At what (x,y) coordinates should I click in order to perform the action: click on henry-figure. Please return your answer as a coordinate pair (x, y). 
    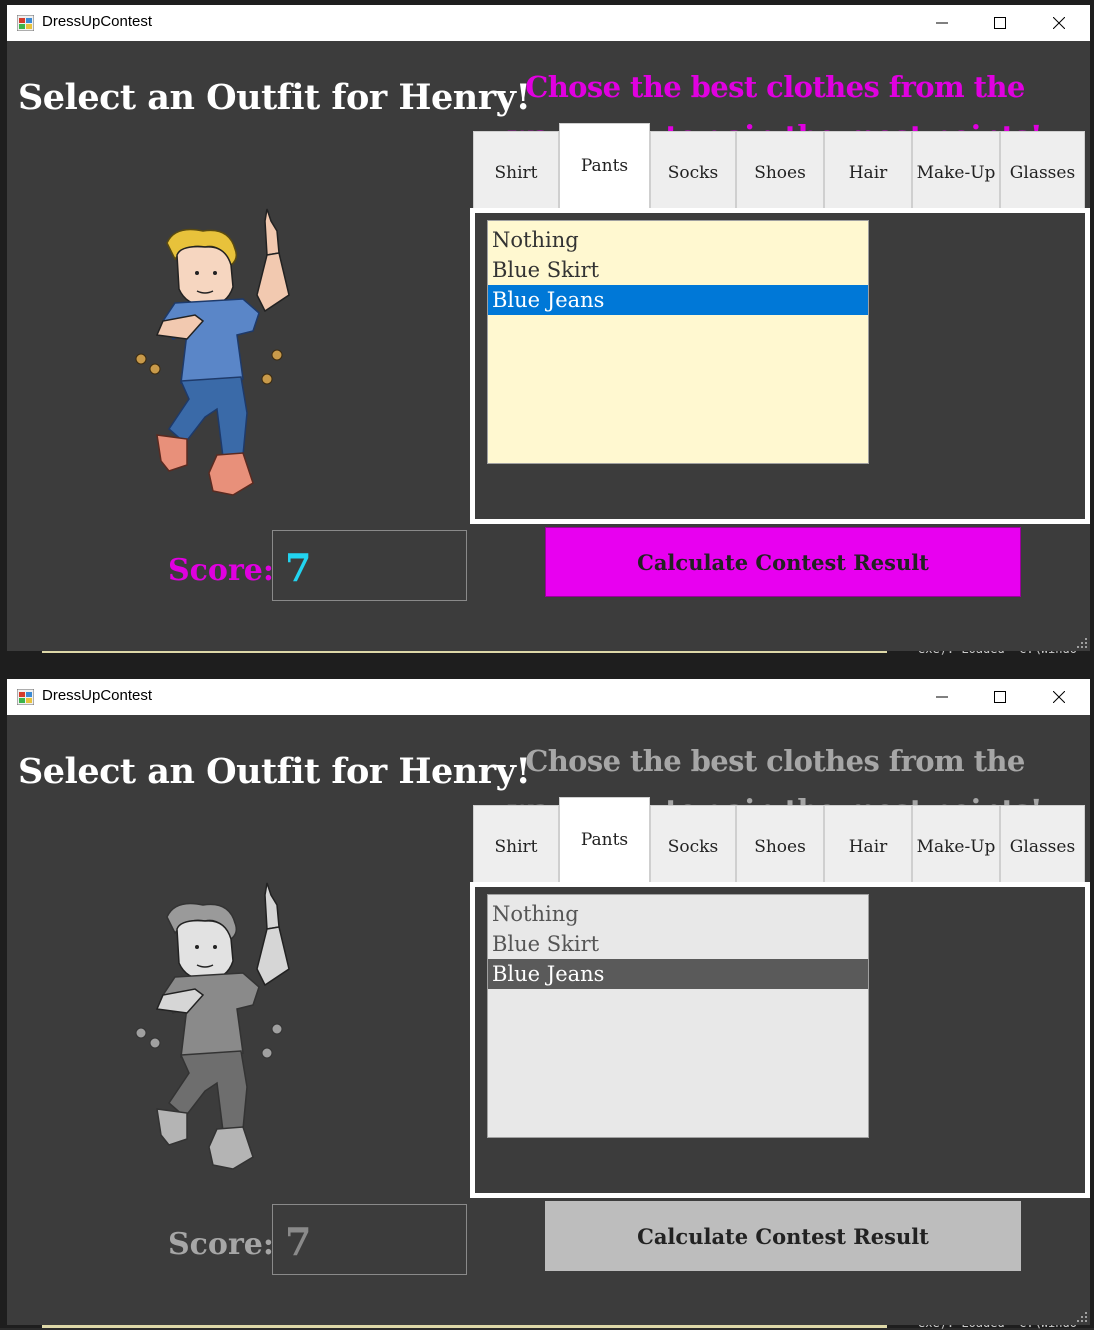
    Looking at the image, I should click on (212, 352).